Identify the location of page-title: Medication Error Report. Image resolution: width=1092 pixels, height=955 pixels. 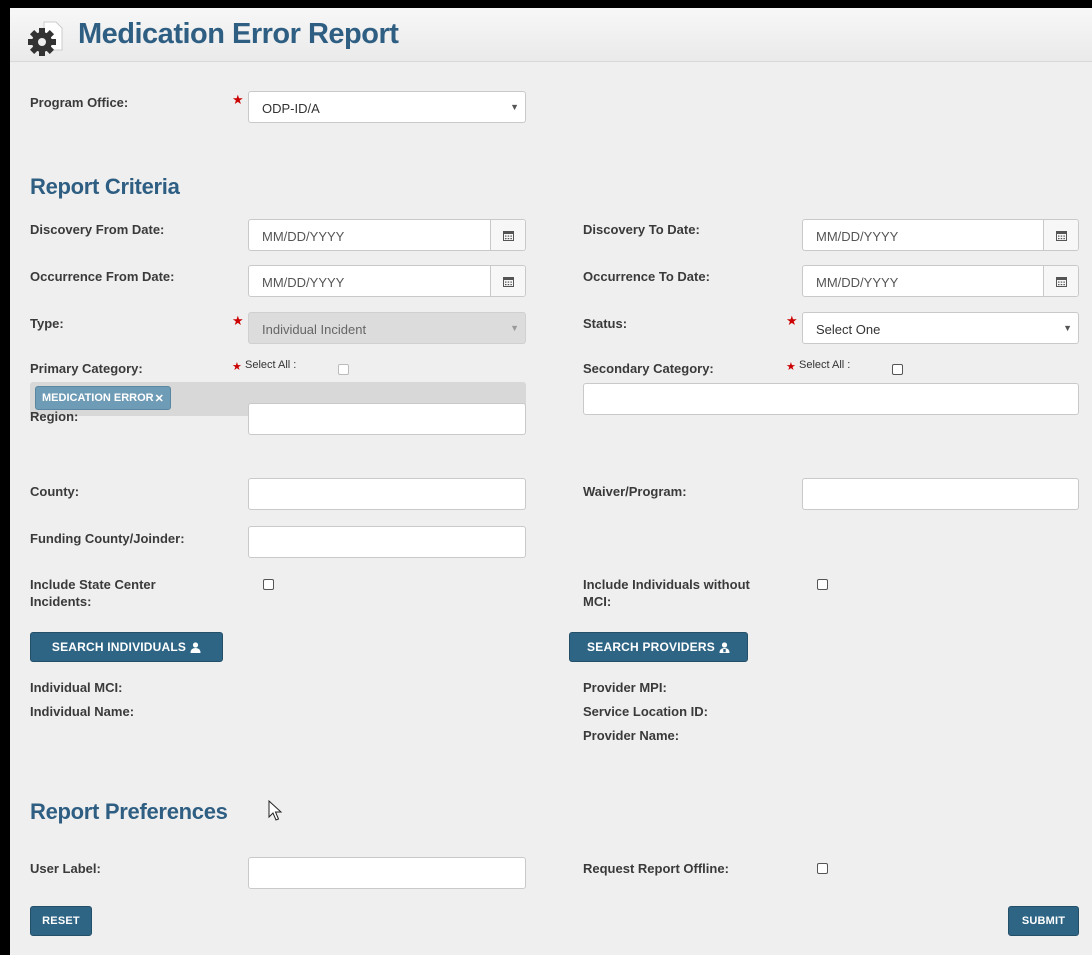
(238, 34).